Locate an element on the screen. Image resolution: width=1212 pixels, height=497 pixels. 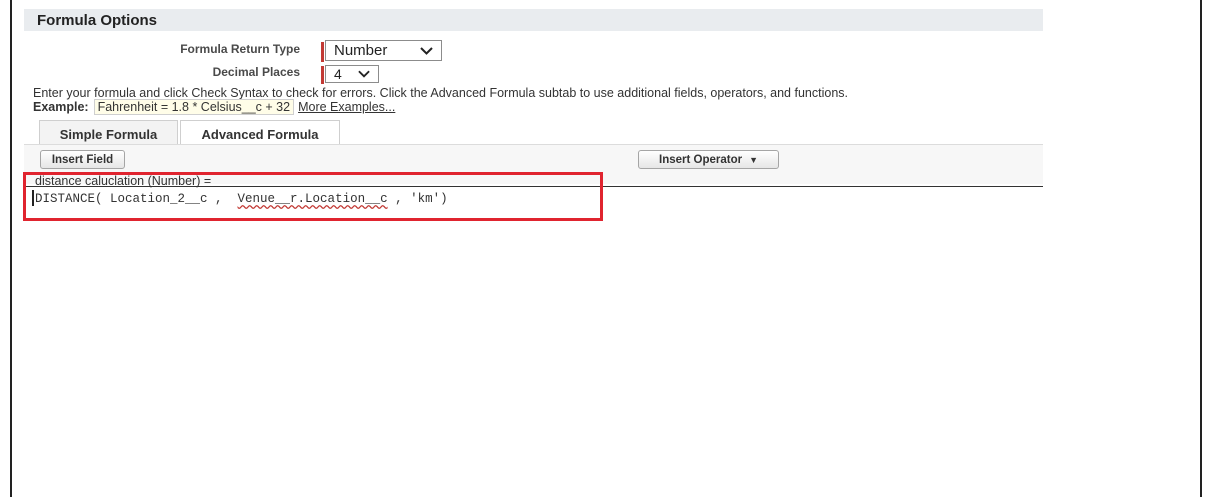
decimal-places-value: 4 is located at coordinates (338, 74).